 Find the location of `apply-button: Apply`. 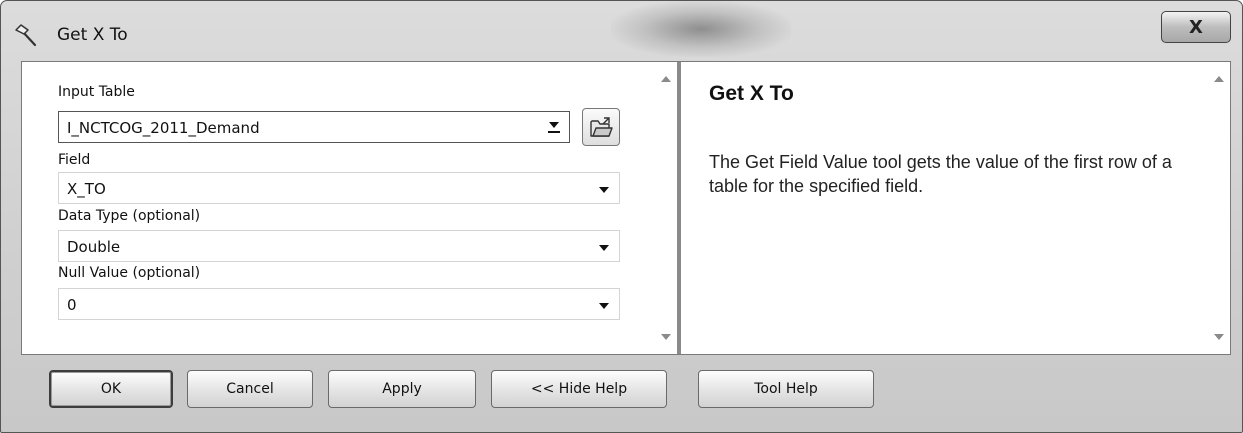

apply-button: Apply is located at coordinates (402, 389).